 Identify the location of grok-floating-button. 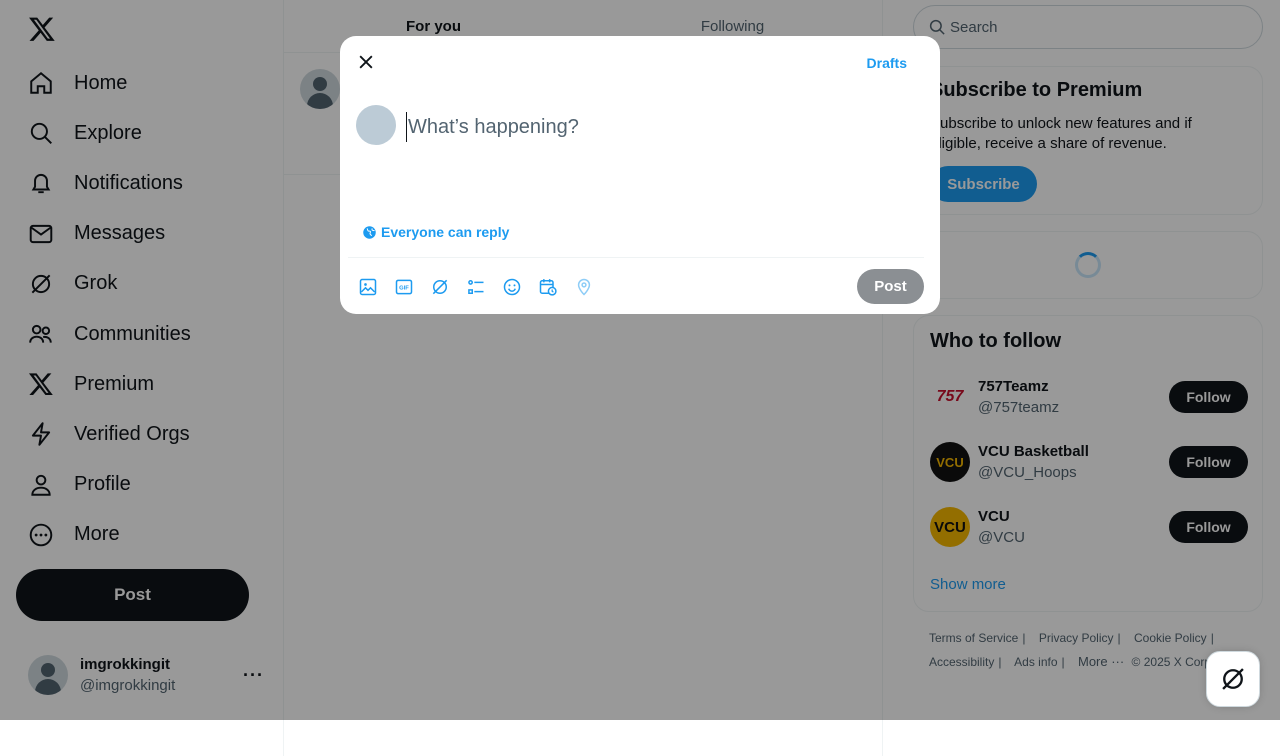
(1233, 679).